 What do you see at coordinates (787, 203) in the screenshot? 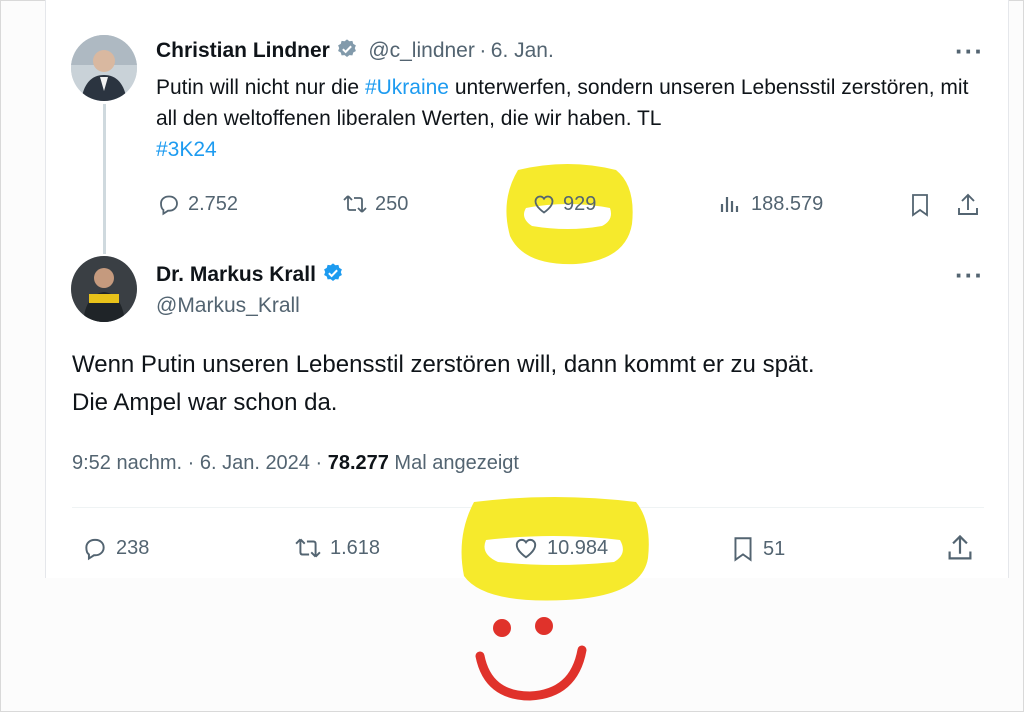
I see `tweet1-view-count: 188.579` at bounding box center [787, 203].